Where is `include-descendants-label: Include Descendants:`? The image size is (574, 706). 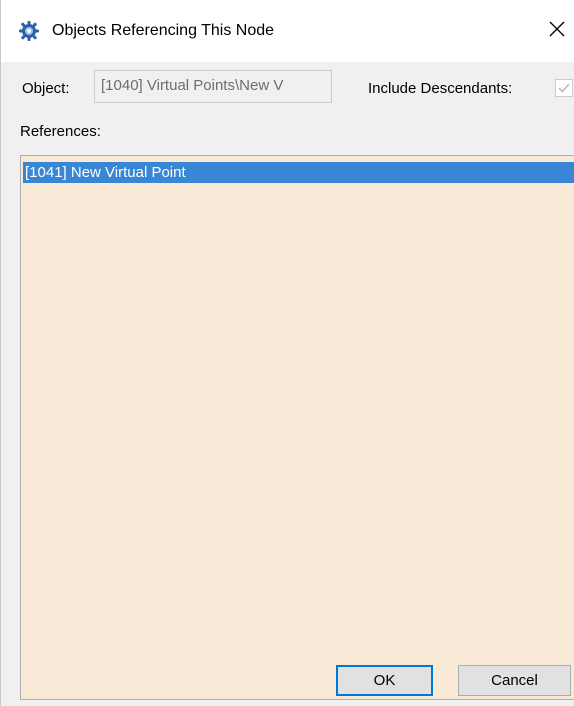 include-descendants-label: Include Descendants: is located at coordinates (440, 88).